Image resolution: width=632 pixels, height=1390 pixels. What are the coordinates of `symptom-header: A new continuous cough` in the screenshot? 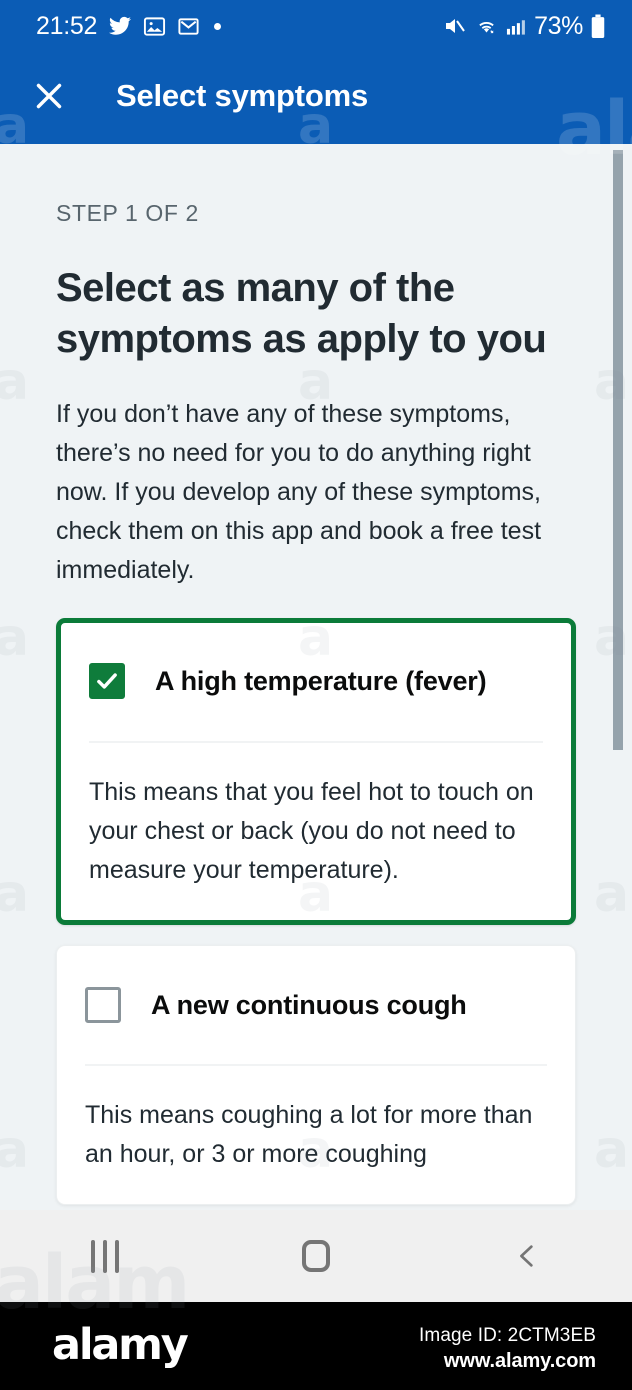 It's located at (316, 1005).